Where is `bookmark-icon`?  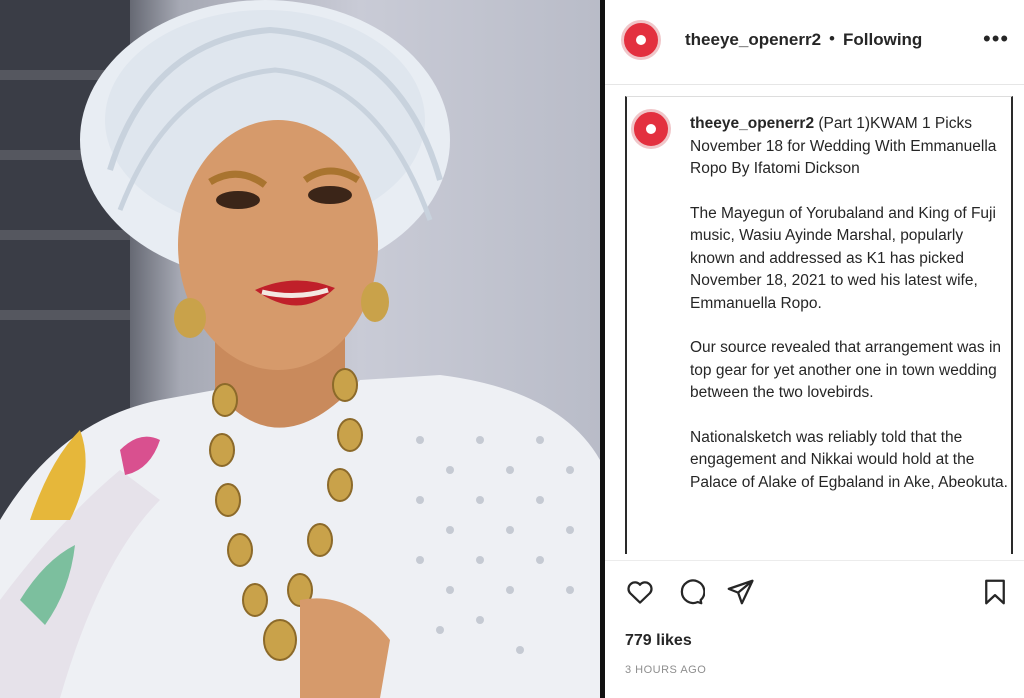
bookmark-icon is located at coordinates (995, 592).